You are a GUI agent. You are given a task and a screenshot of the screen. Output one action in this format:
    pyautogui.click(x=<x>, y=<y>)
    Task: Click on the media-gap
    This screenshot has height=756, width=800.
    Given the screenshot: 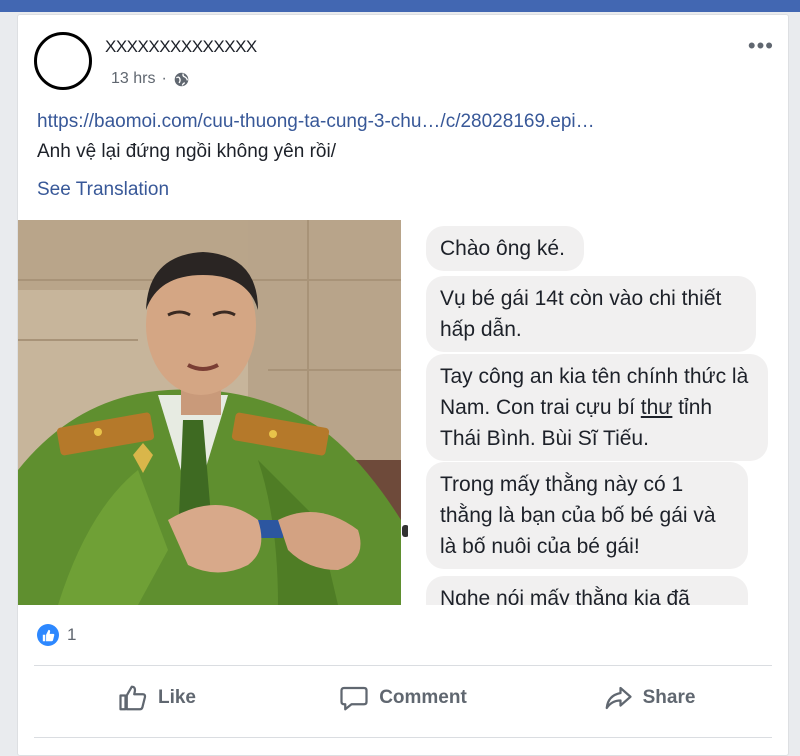 What is the action you would take?
    pyautogui.click(x=404, y=412)
    